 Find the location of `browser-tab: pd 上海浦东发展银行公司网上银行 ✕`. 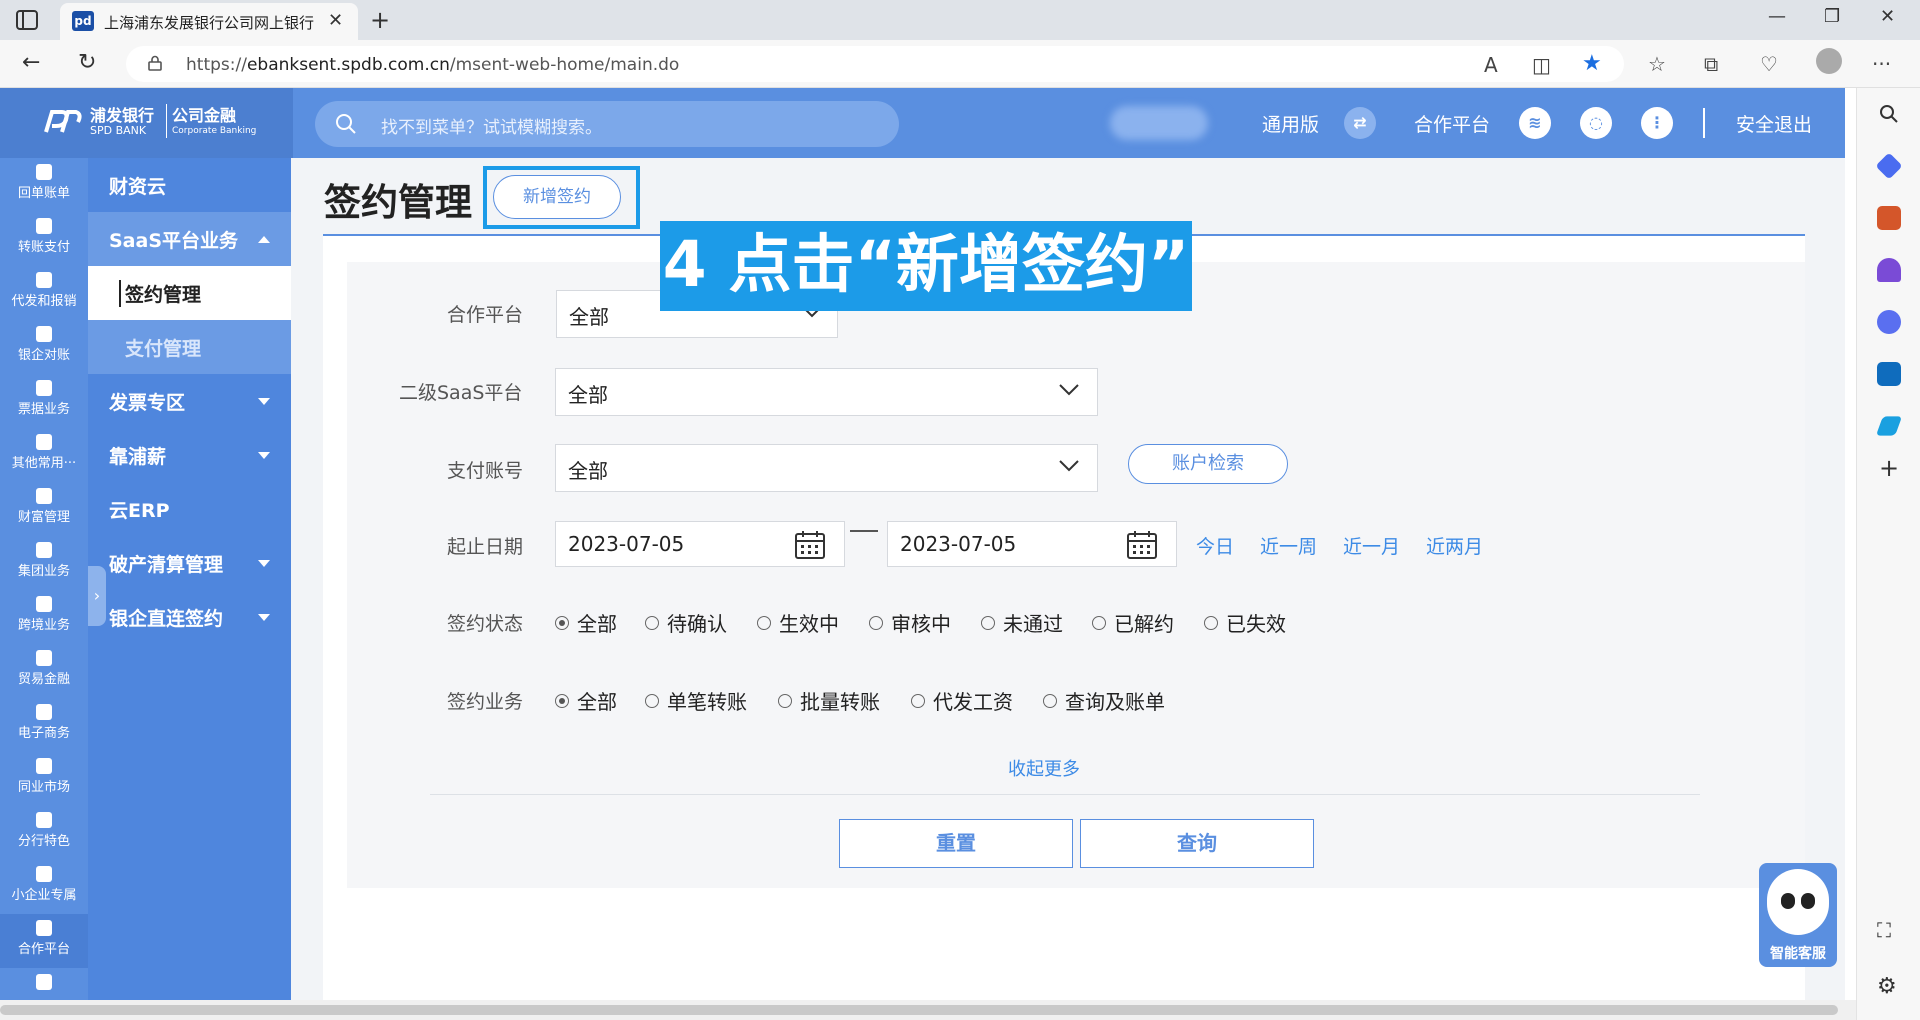

browser-tab: pd 上海浦东发展银行公司网上银行 ✕ is located at coordinates (209, 21).